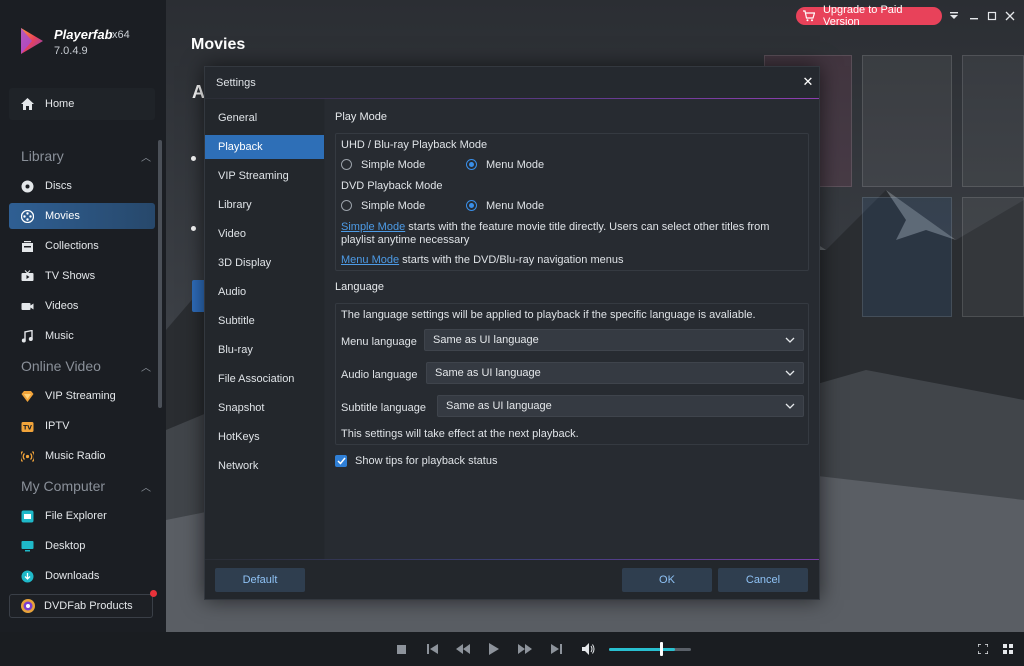  What do you see at coordinates (264, 379) in the screenshot?
I see `settings-tab-file-association: File Association` at bounding box center [264, 379].